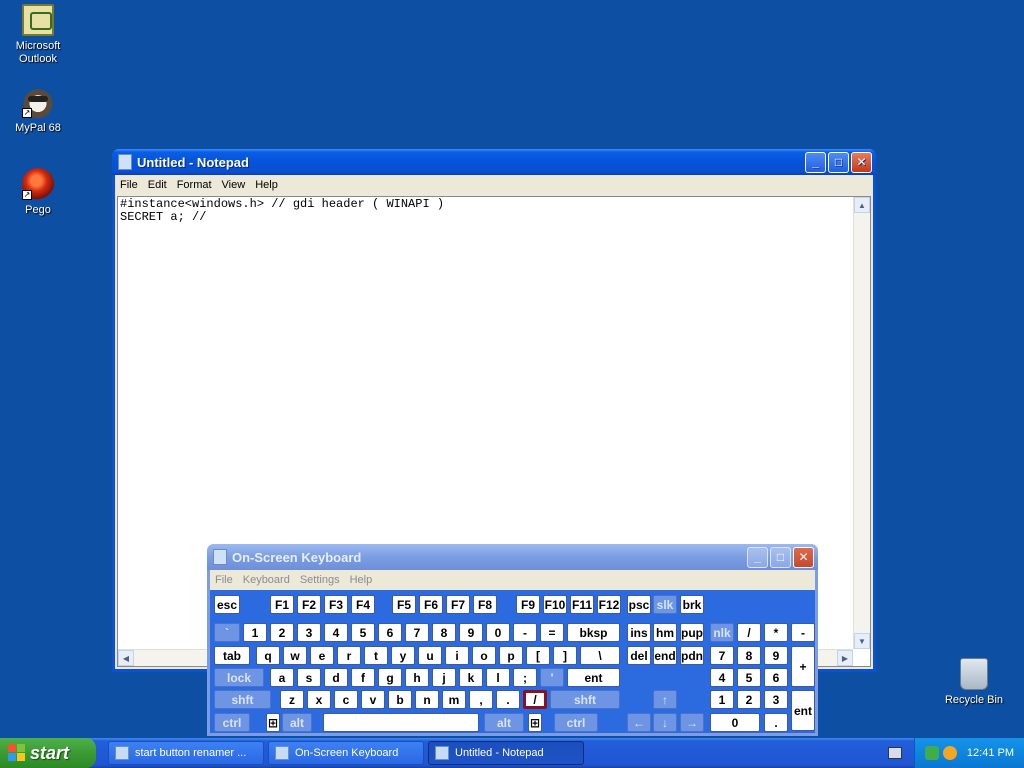  Describe the element at coordinates (417, 632) in the screenshot. I see `key-num-7: 7` at that location.